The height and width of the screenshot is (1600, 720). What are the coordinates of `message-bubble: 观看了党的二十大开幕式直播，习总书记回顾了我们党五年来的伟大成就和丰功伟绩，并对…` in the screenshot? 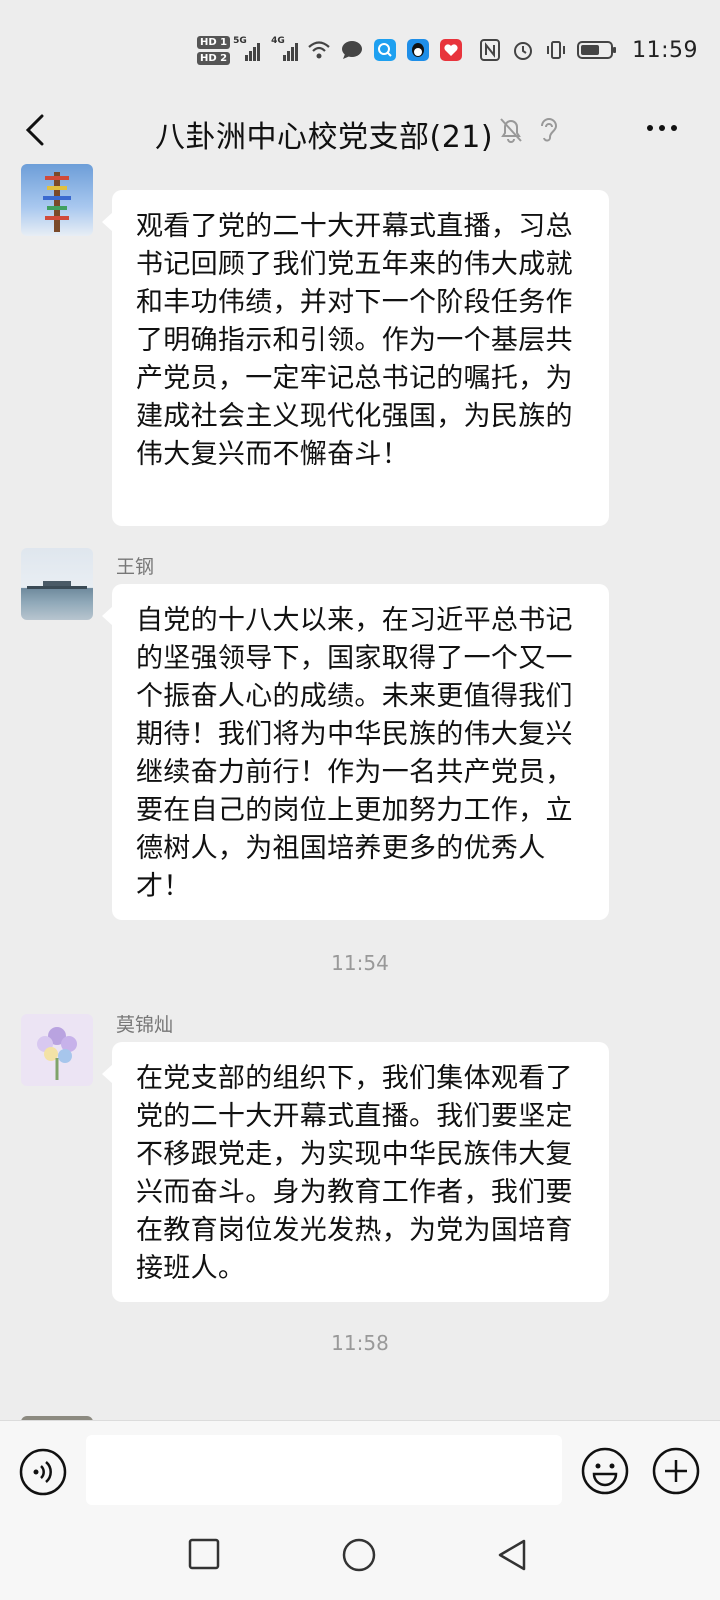 It's located at (355, 358).